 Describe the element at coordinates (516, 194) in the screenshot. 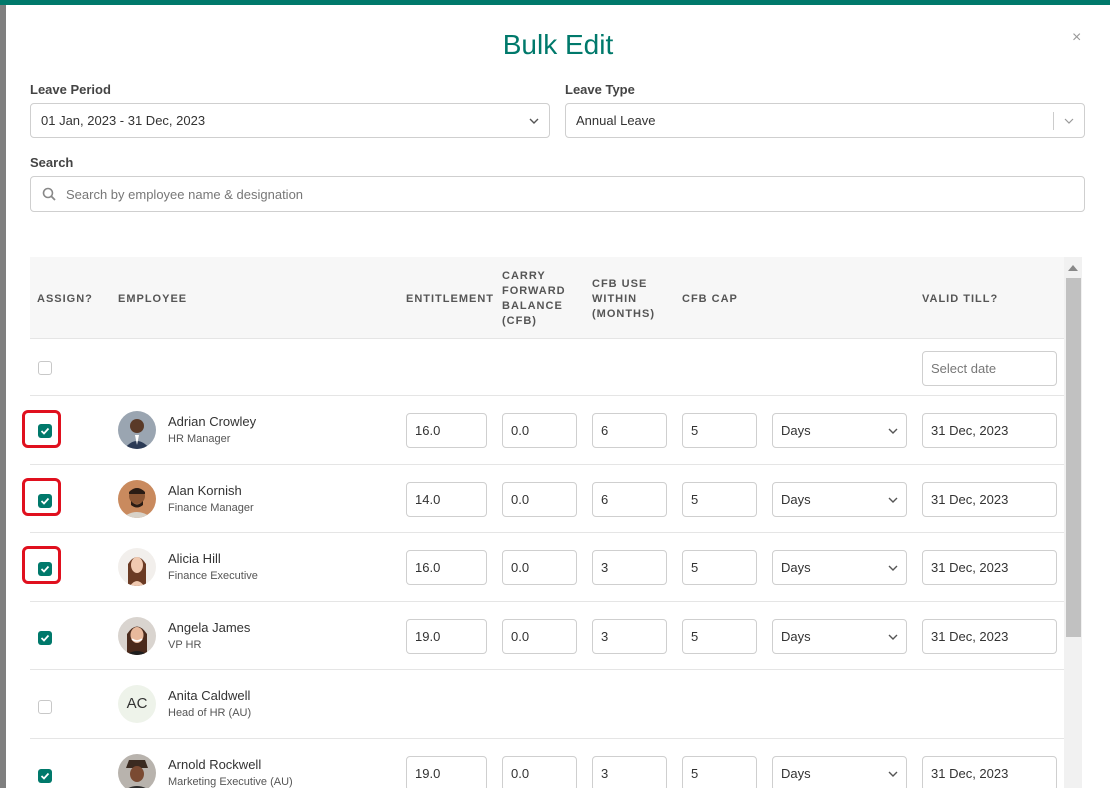

I see `search-input` at that location.